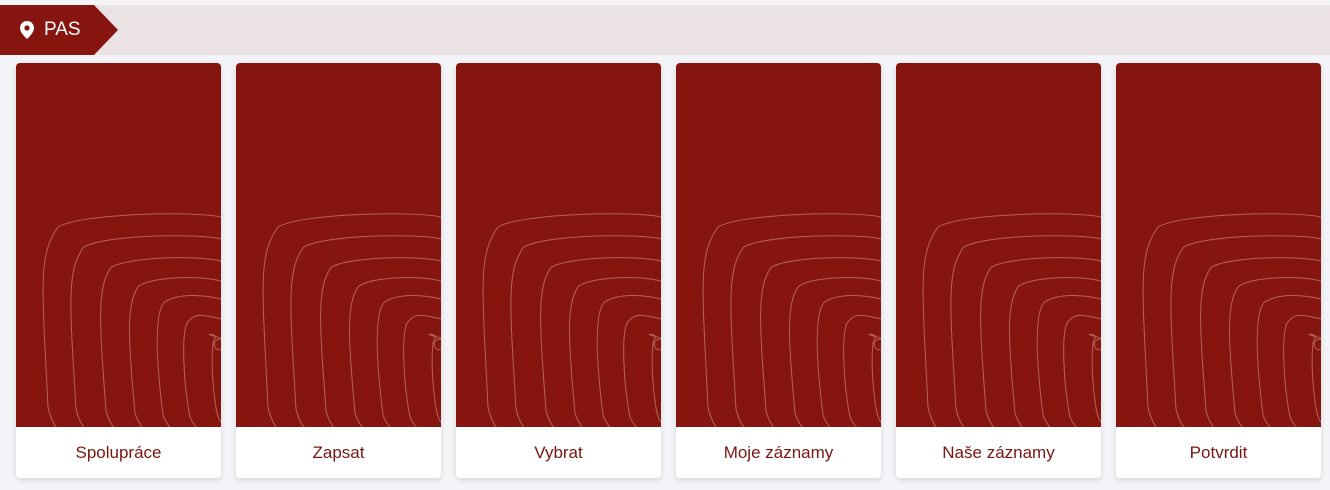 Image resolution: width=1330 pixels, height=490 pixels. What do you see at coordinates (558, 452) in the screenshot?
I see `card-label: Vybrat` at bounding box center [558, 452].